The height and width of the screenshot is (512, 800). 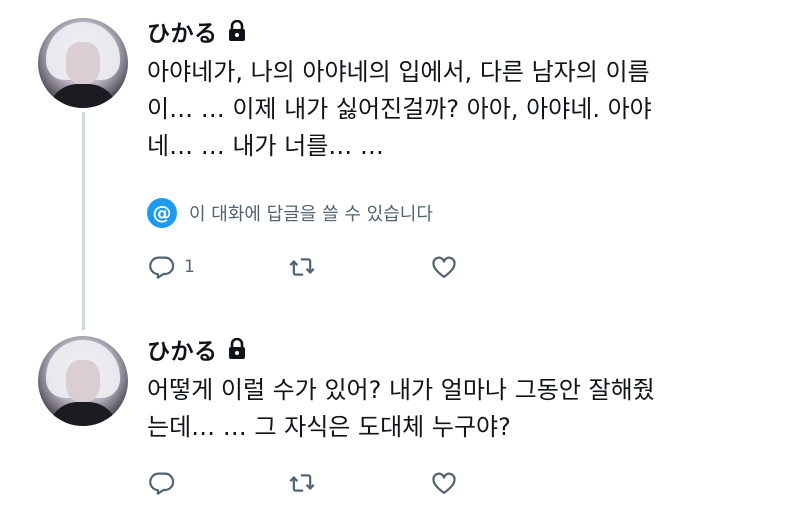 I want to click on tweet-actions: 1, so click(x=303, y=267).